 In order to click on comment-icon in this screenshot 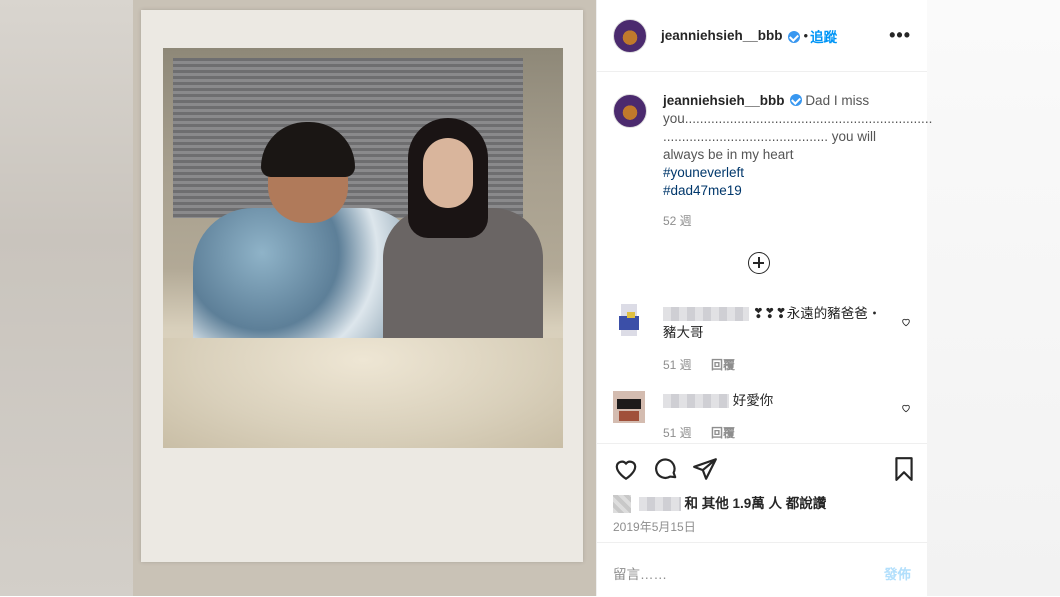, I will do `click(666, 469)`.